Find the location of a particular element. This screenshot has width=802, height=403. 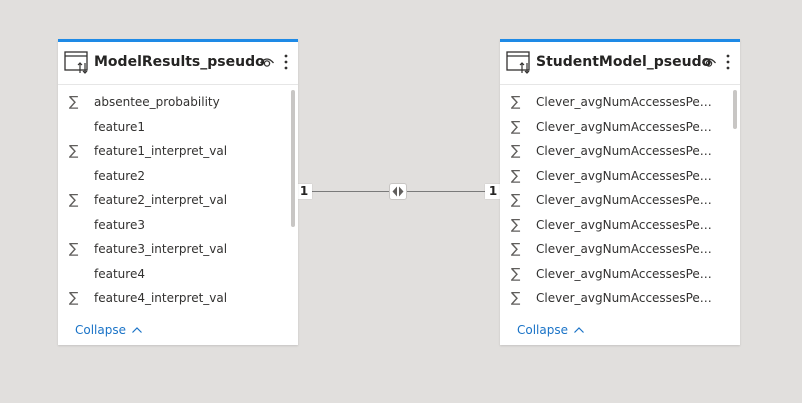

table-card-header: StudentModel_pseudo is located at coordinates (620, 63).